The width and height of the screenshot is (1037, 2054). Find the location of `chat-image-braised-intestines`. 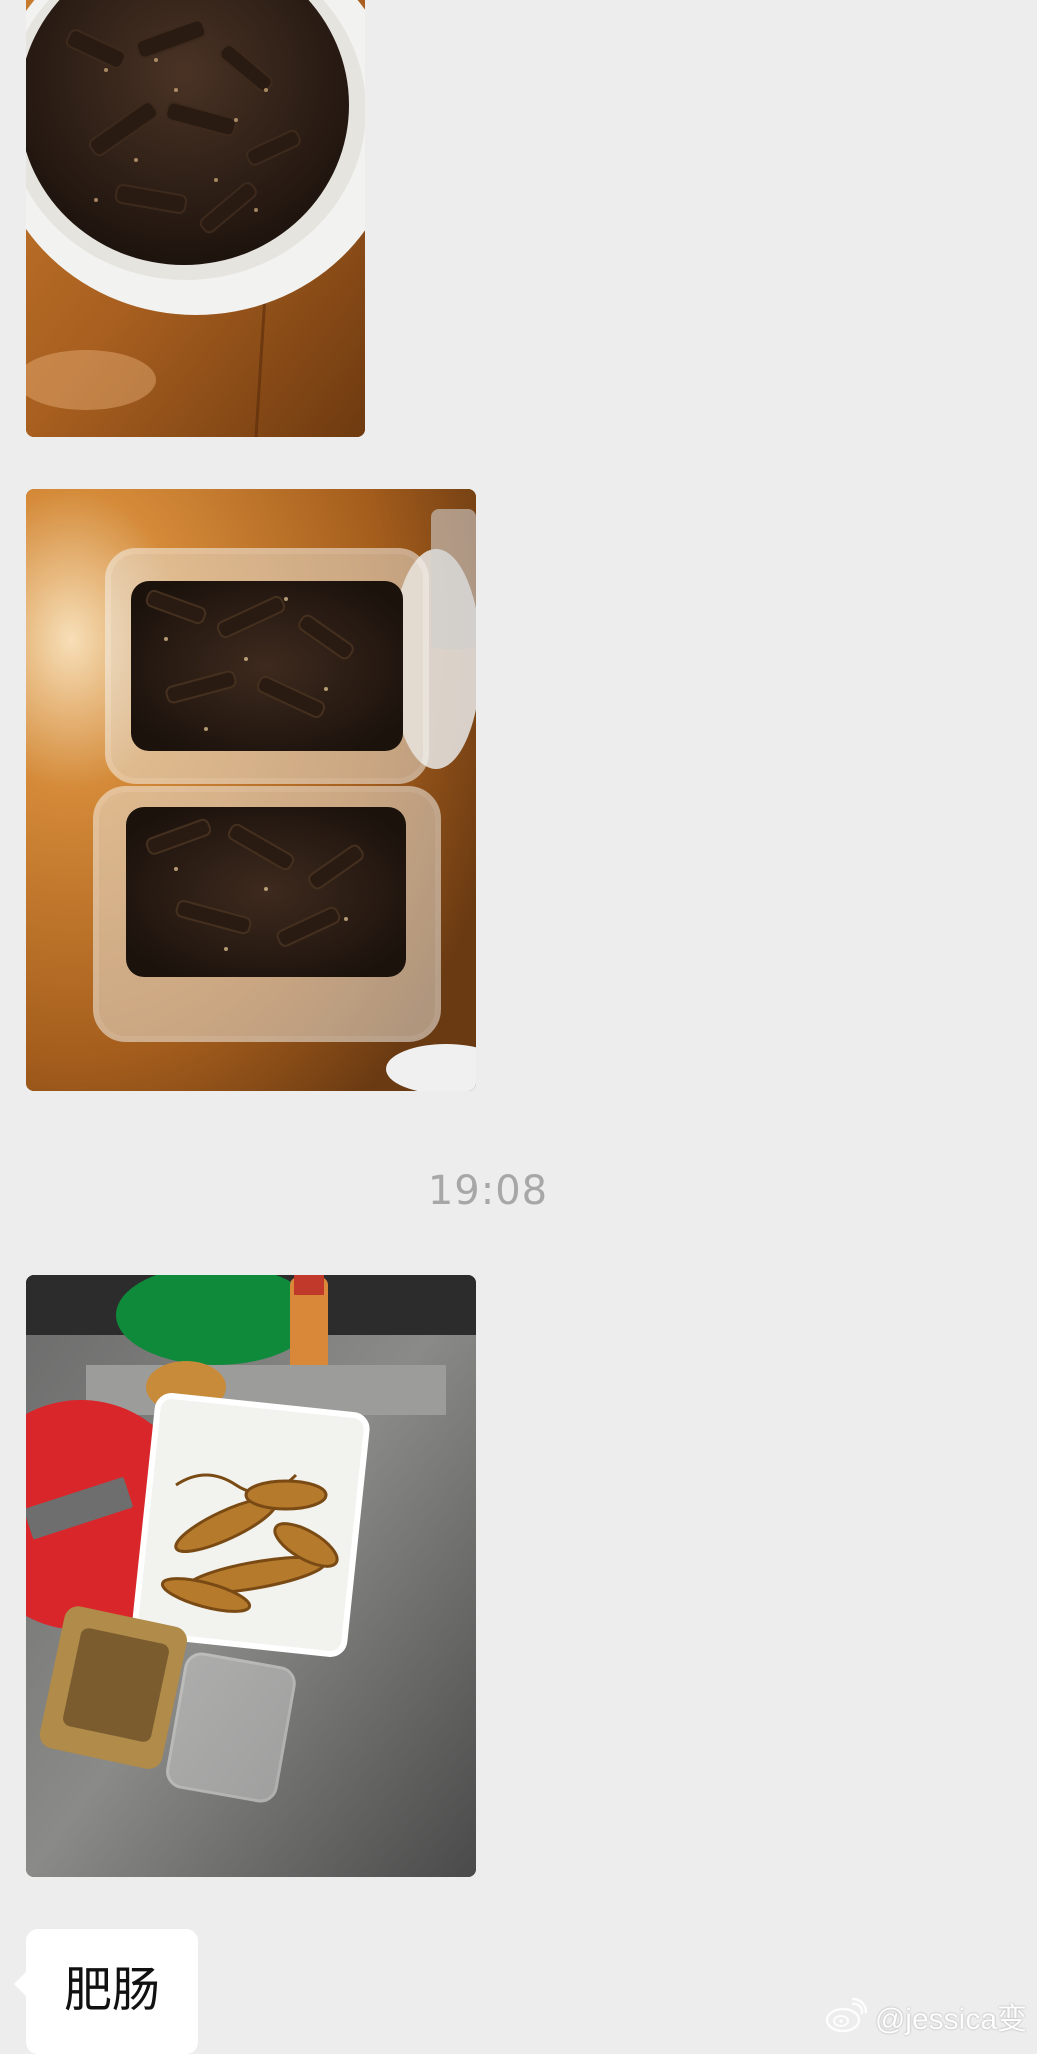

chat-image-braised-intestines is located at coordinates (251, 1576).